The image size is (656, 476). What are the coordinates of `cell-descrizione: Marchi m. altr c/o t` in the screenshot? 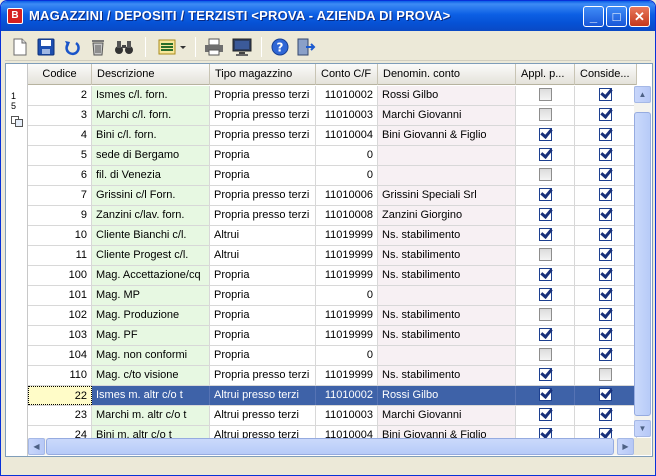 It's located at (151, 415).